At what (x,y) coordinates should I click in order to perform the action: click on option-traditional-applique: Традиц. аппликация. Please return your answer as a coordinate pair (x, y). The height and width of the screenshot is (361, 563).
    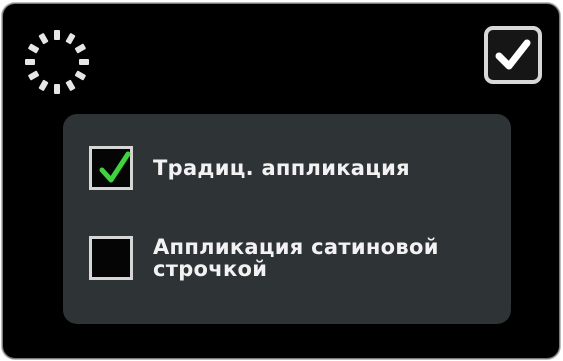
    Looking at the image, I should click on (296, 168).